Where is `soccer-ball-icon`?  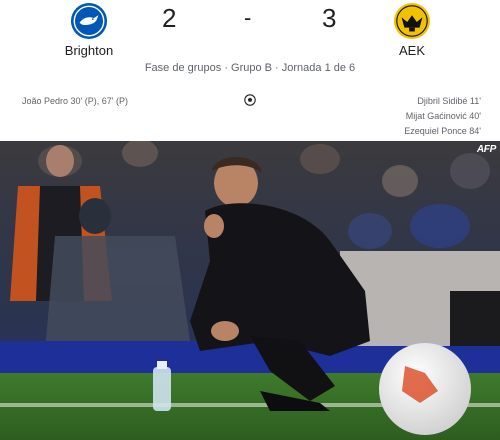 soccer-ball-icon is located at coordinates (250, 100).